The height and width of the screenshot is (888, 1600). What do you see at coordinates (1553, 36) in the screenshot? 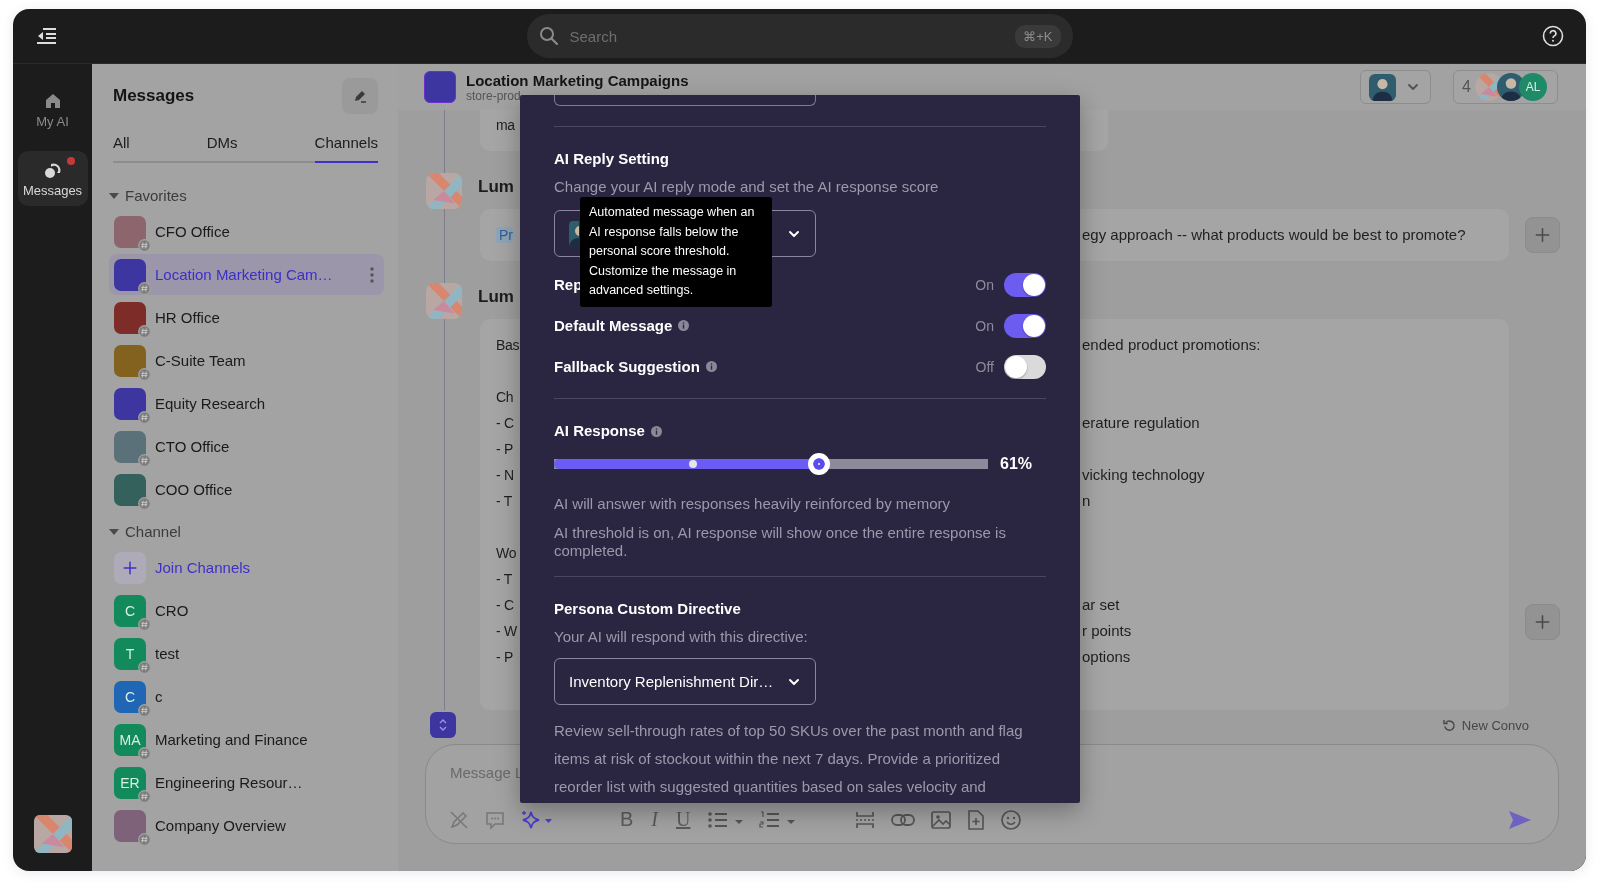
I see `help-icon` at bounding box center [1553, 36].